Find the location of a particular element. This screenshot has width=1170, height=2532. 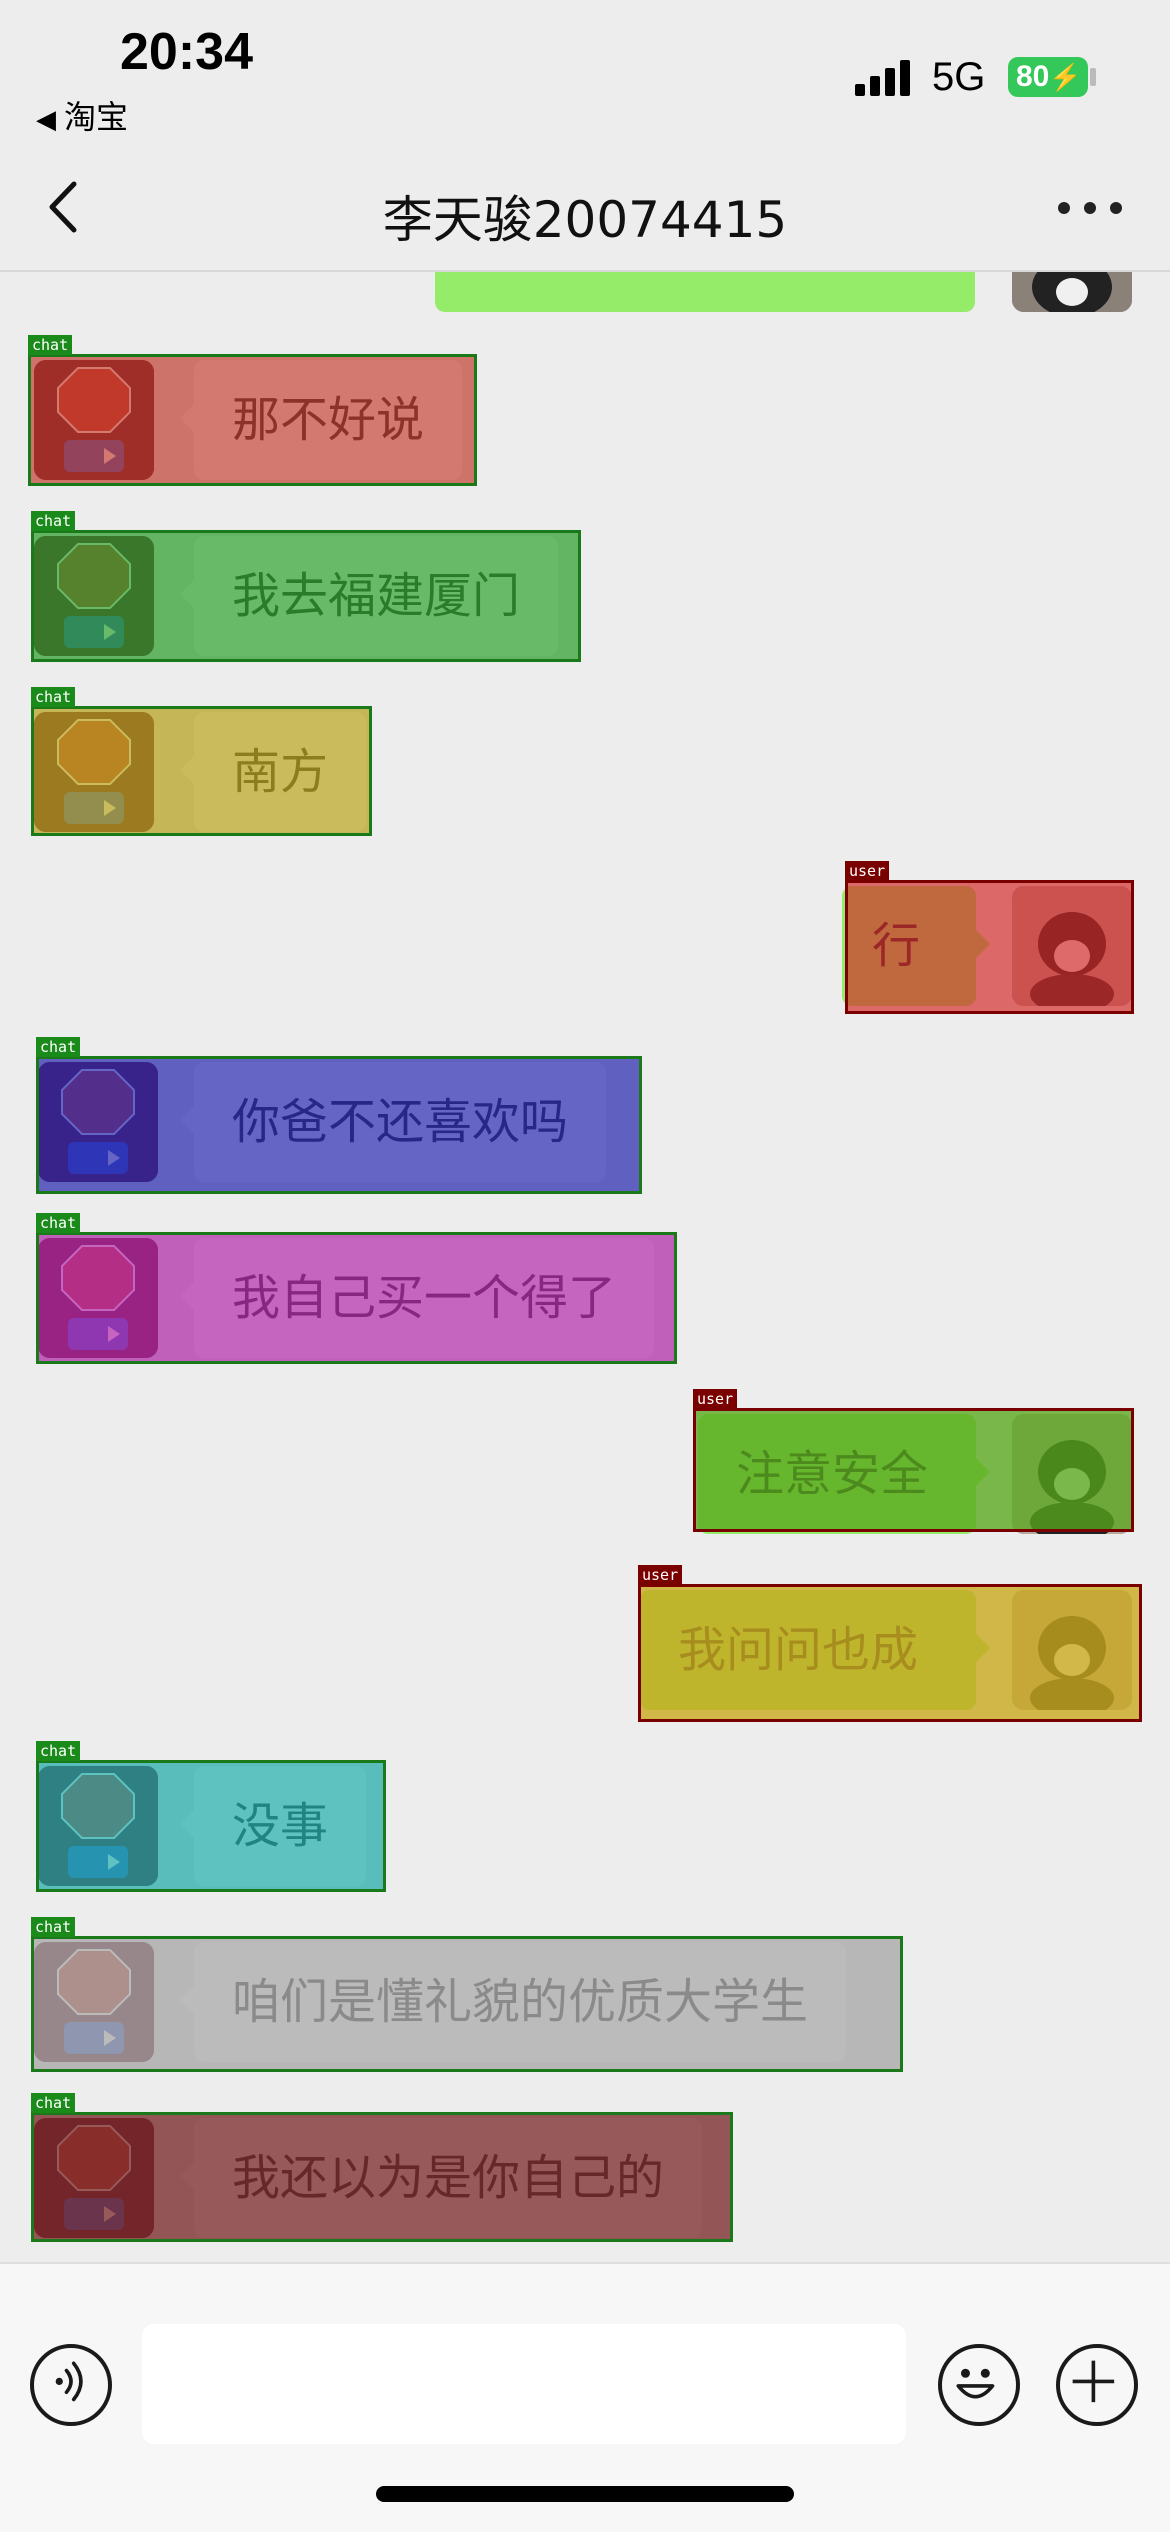

message-bubble: 我自己买一个得了 is located at coordinates (417, 1298).